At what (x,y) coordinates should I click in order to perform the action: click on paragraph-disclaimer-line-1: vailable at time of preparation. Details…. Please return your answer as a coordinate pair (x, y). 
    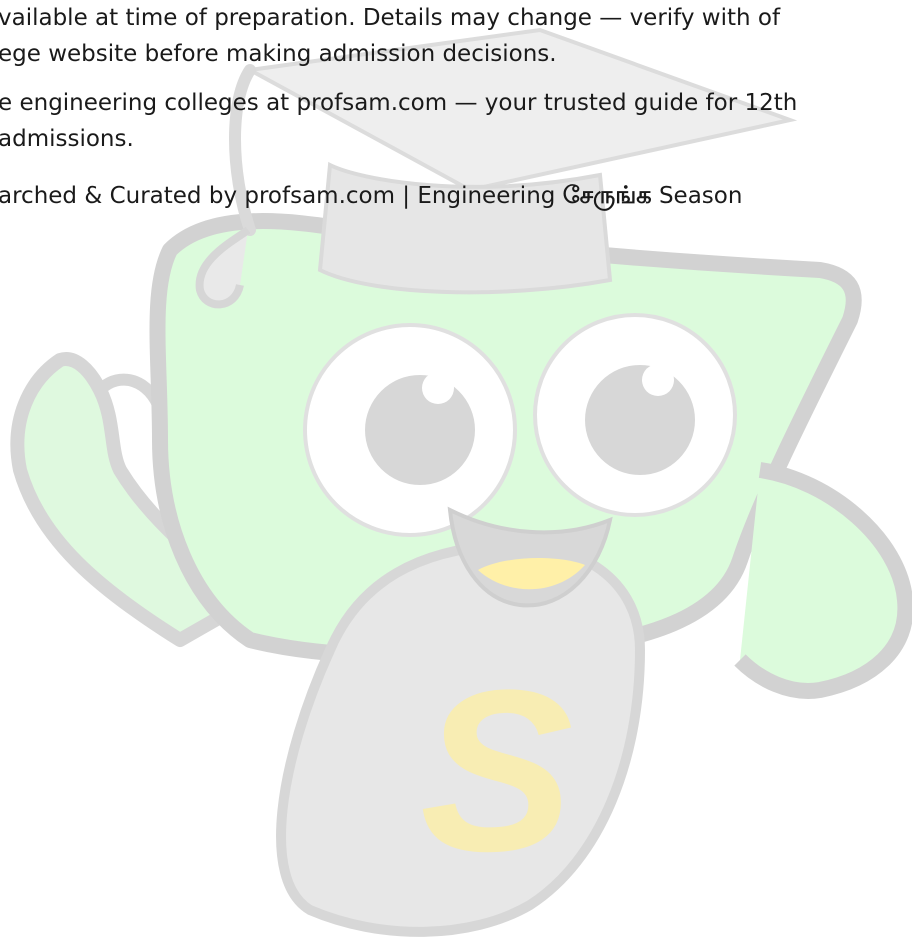
    Looking at the image, I should click on (390, 18).